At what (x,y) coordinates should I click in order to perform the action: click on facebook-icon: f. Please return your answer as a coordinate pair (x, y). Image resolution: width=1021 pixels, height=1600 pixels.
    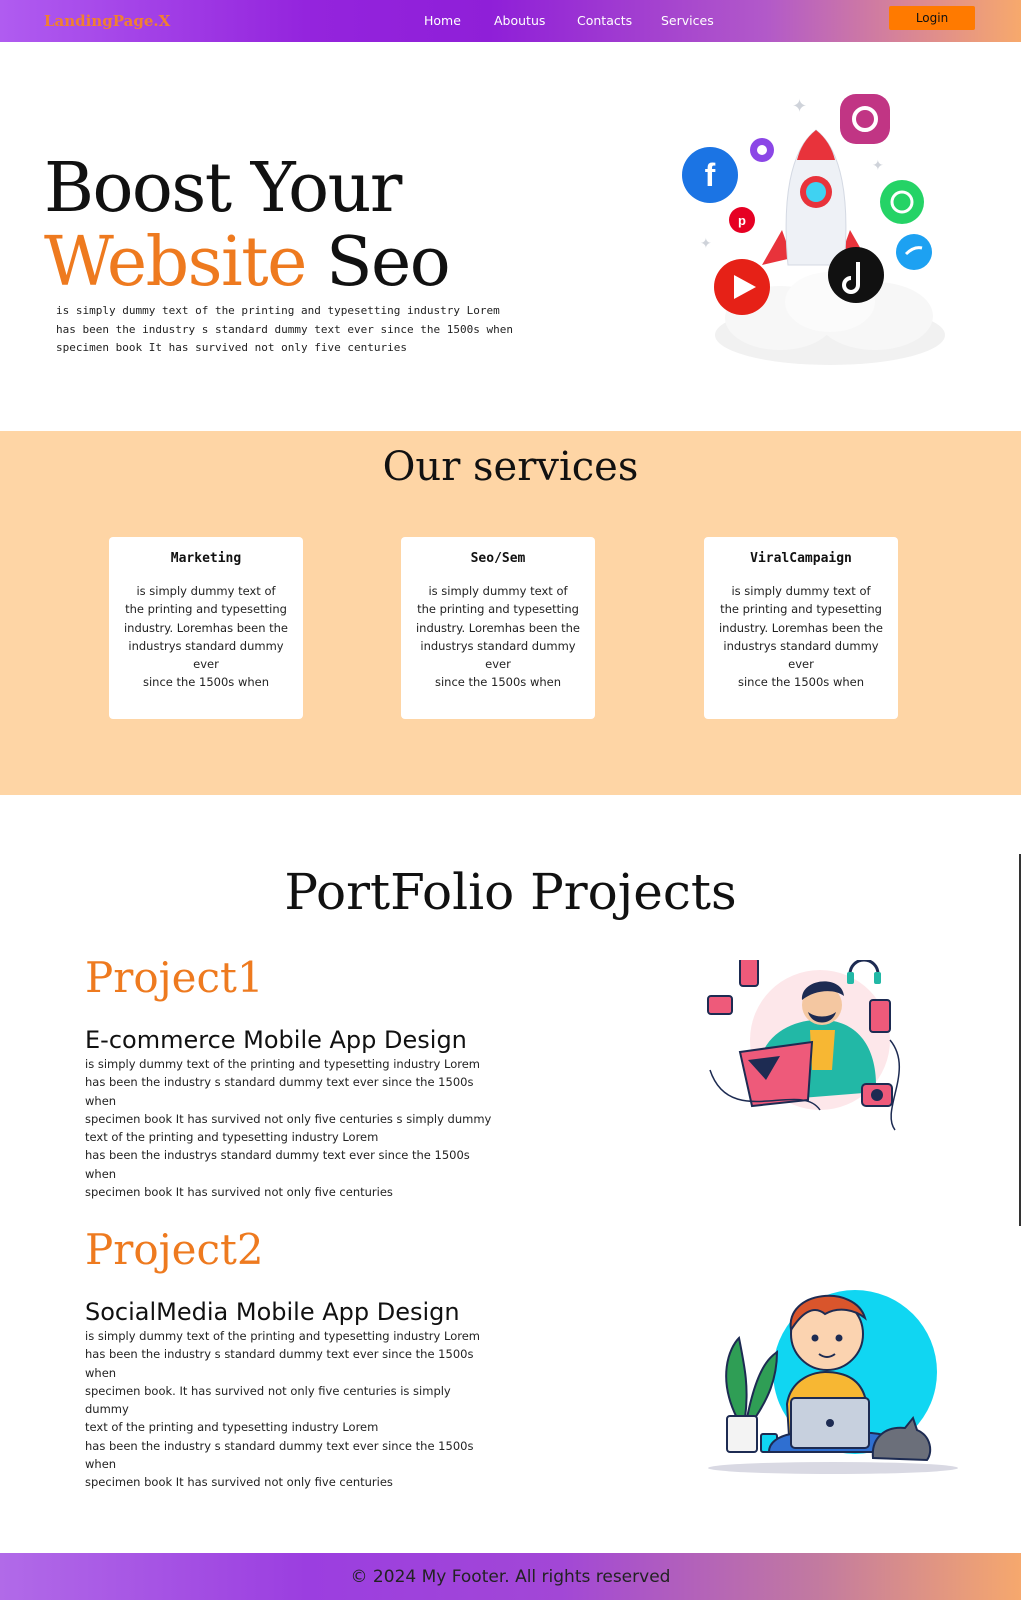
    Looking at the image, I should click on (710, 175).